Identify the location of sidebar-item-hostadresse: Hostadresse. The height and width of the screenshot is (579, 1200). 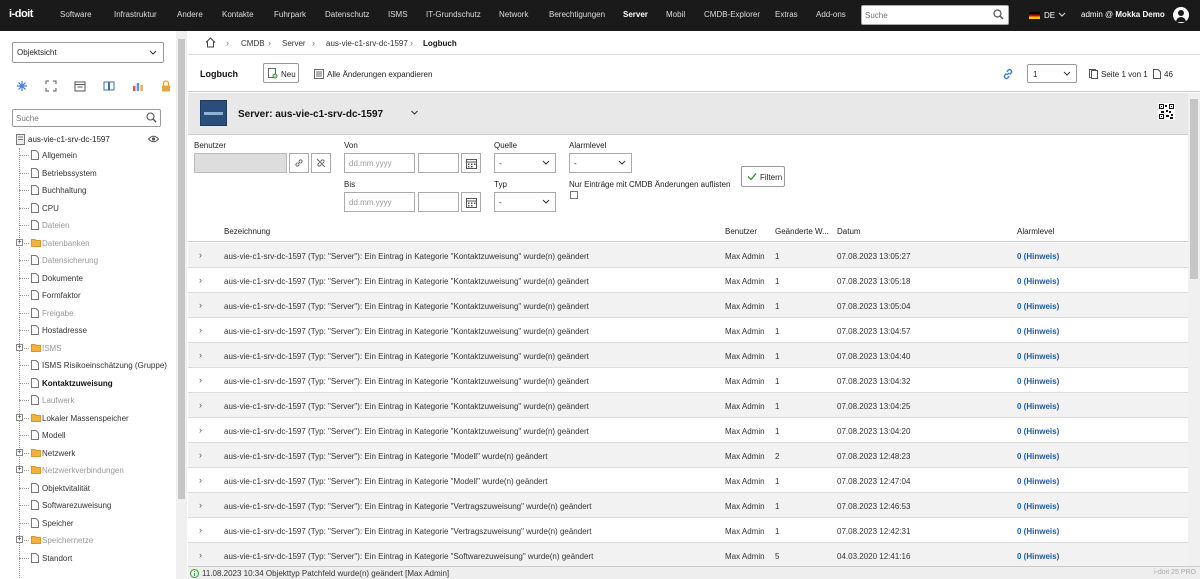
(96, 330).